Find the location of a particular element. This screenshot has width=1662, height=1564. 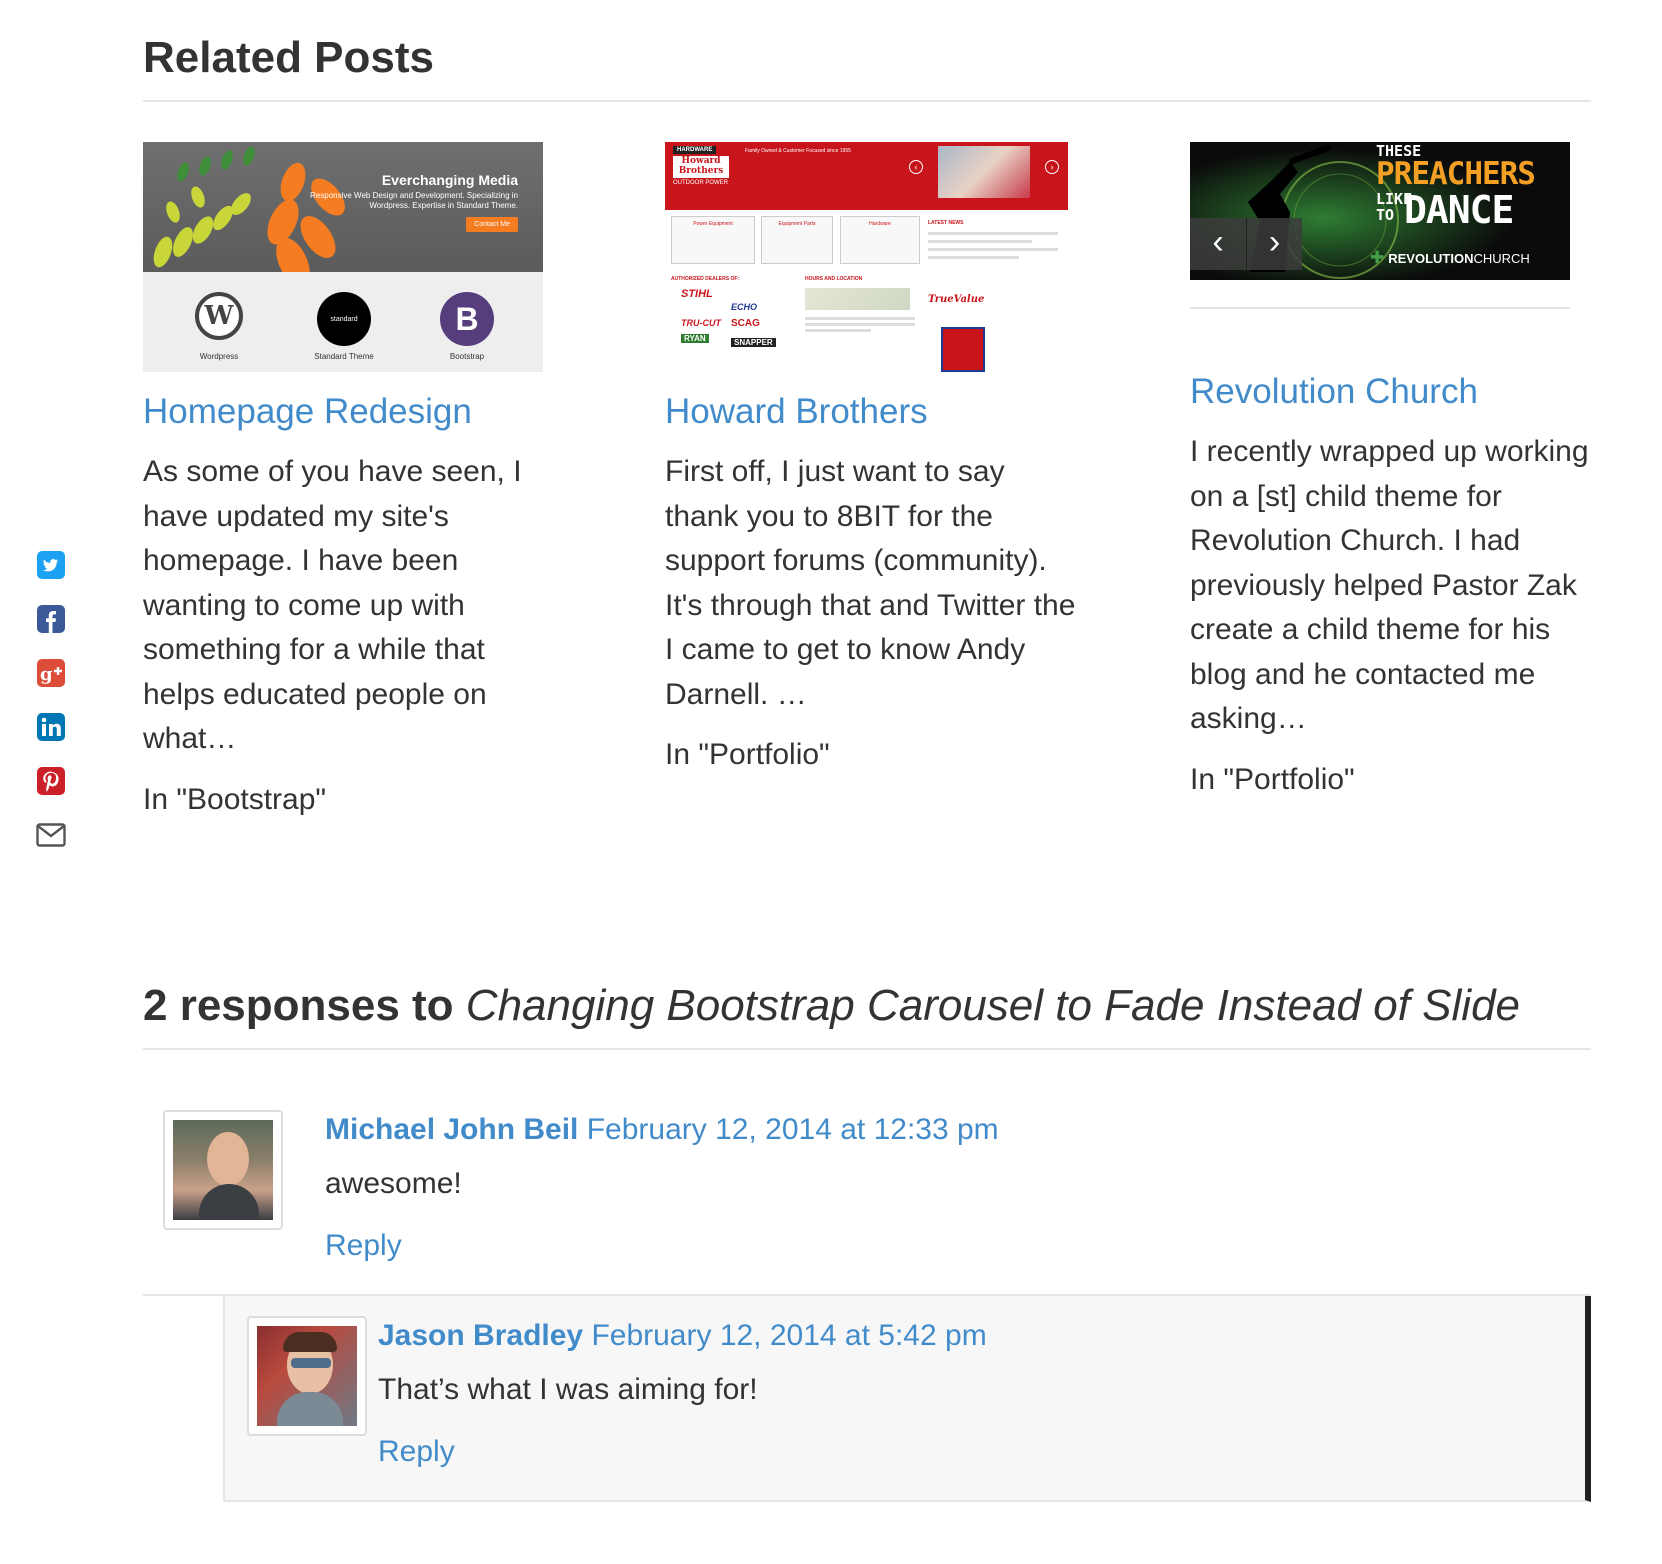

pinterest-share-button is located at coordinates (51, 781).